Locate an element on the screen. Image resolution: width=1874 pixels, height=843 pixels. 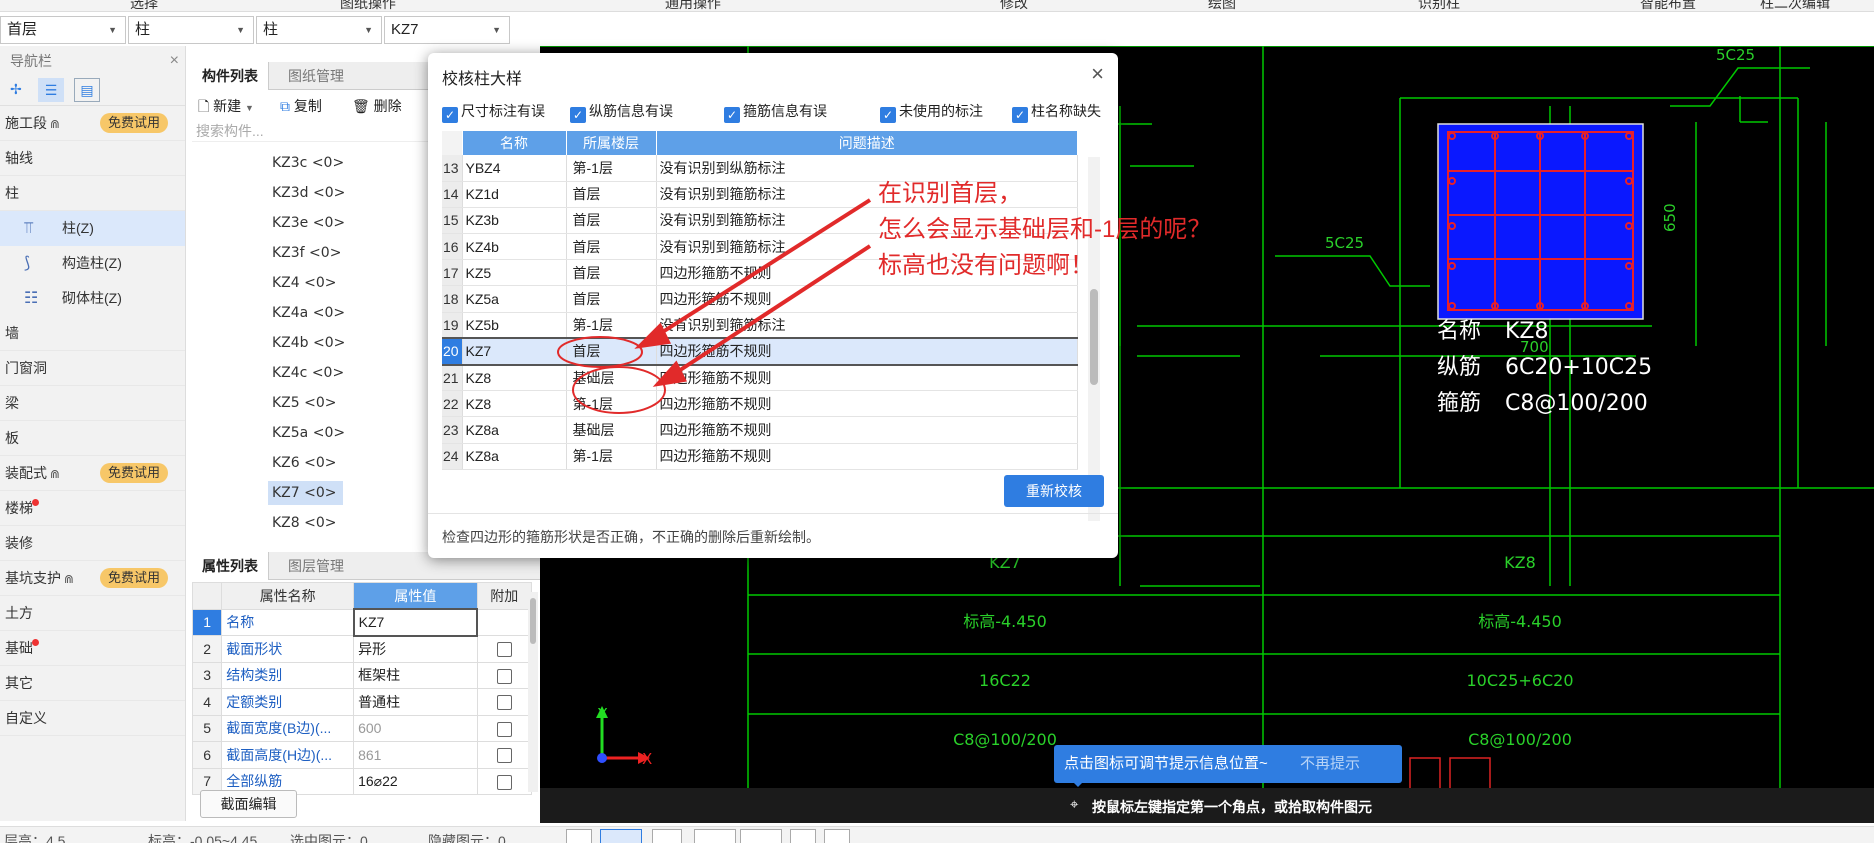
annotation-overlay is located at coordinates (714, 306).